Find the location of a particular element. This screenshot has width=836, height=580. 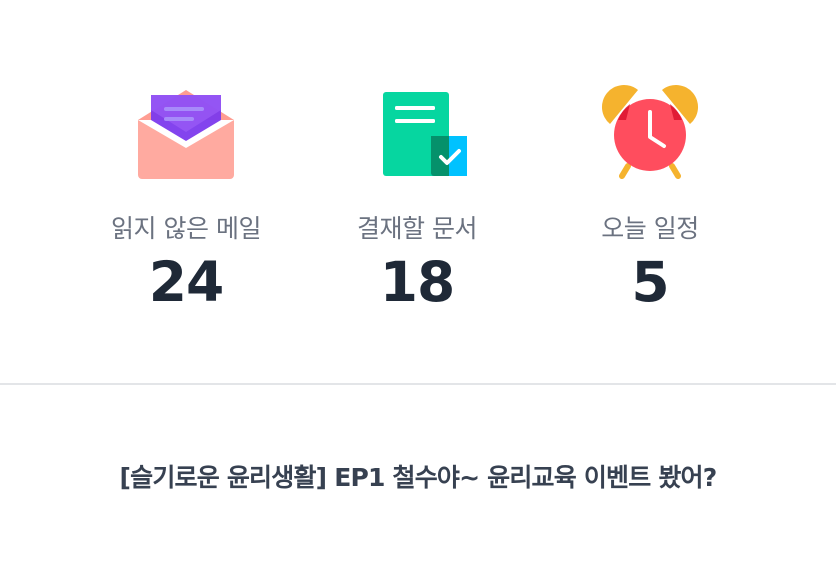

event-banner-link: [슬기로운 윤리생활] EP1 철수야~ 윤리교육 이벤트 봤어? is located at coordinates (418, 478).